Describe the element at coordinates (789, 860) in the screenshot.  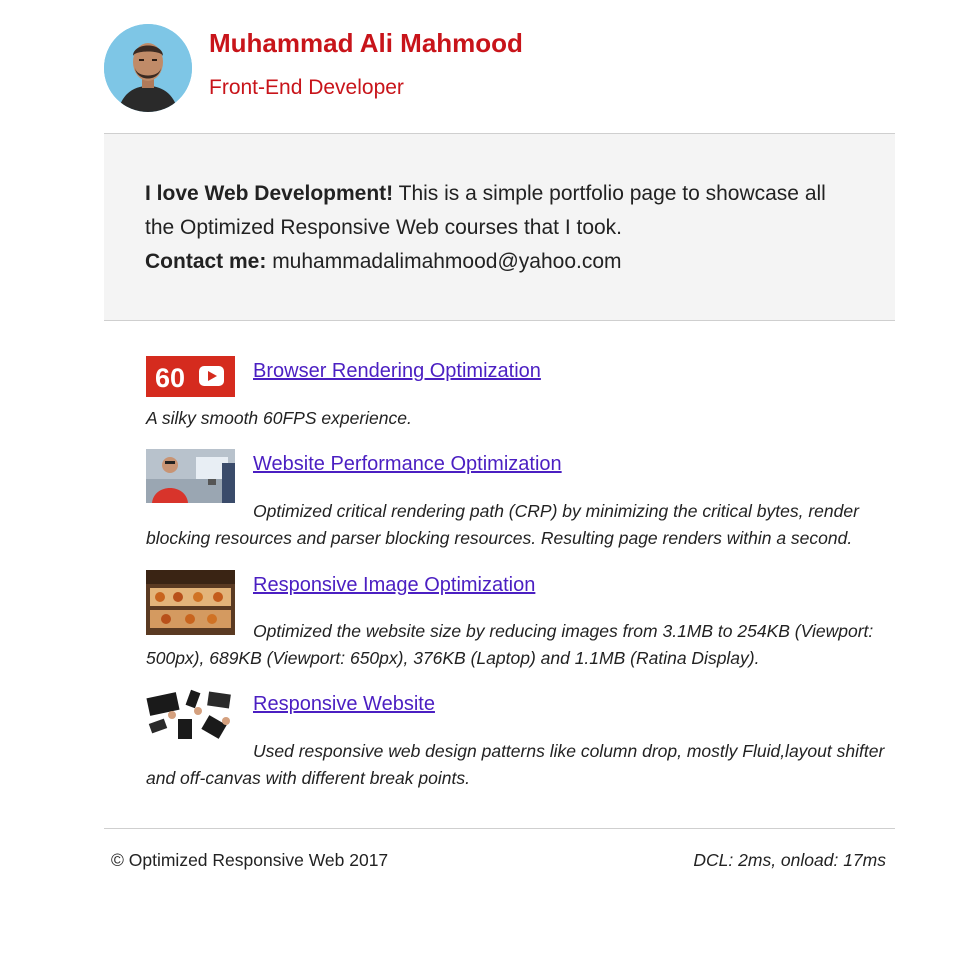
I see `footer-timing: DCL: 2ms, onload: 17ms` at that location.